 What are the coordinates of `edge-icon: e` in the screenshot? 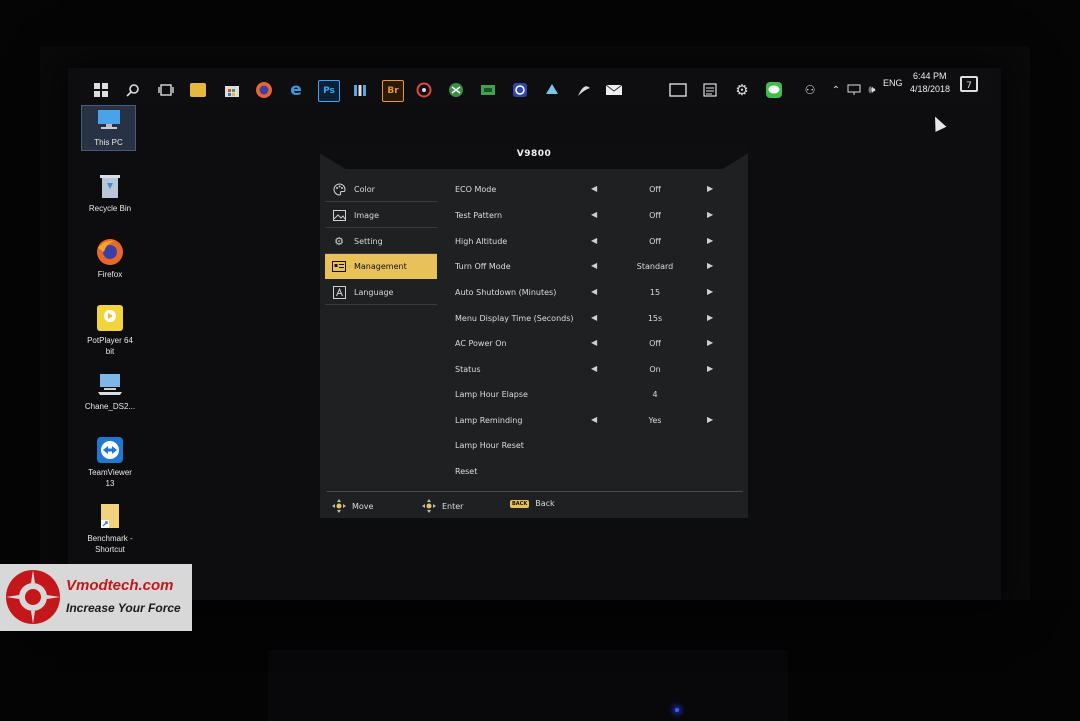 It's located at (296, 90).